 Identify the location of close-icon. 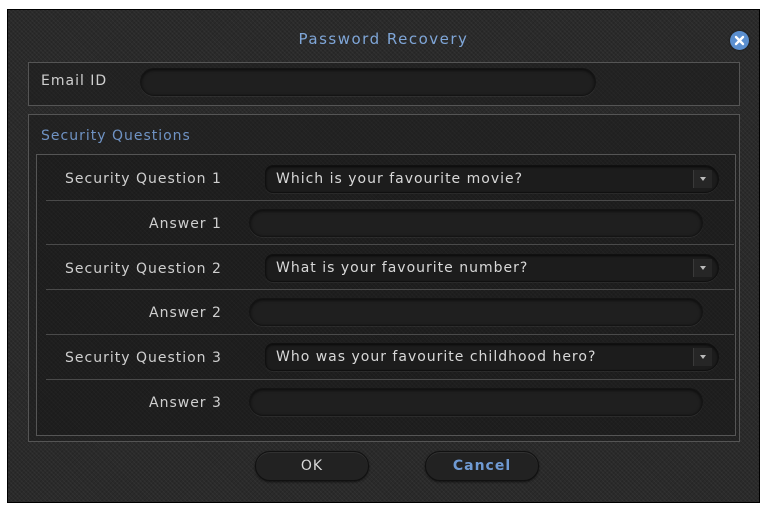
(739, 40).